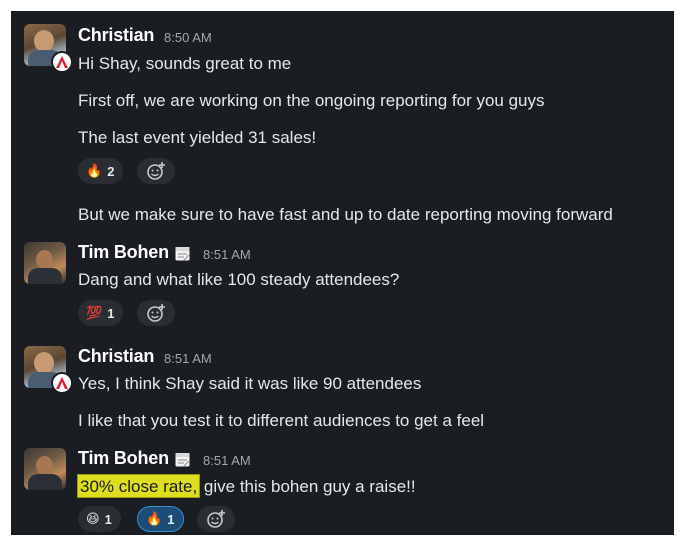 This screenshot has height=545, width=685. Describe the element at coordinates (307, 486) in the screenshot. I see `message-text-rest: give this bohen guy a raise!!` at that location.